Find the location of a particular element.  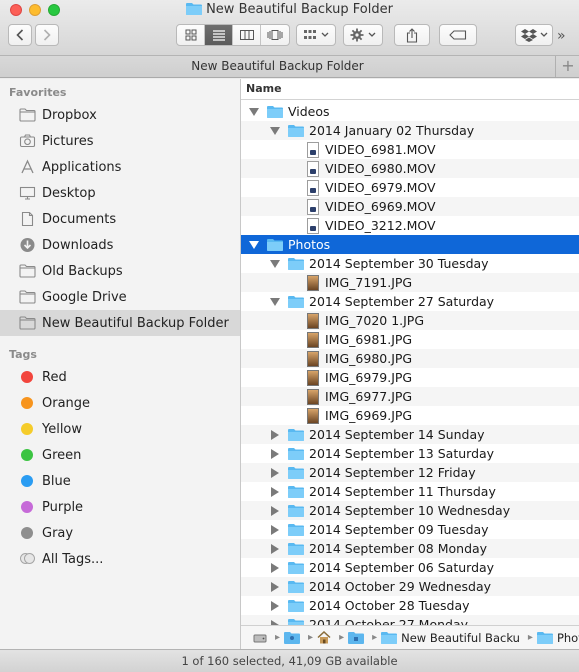

row-label: 2014 October 29 Wednesday is located at coordinates (400, 586).